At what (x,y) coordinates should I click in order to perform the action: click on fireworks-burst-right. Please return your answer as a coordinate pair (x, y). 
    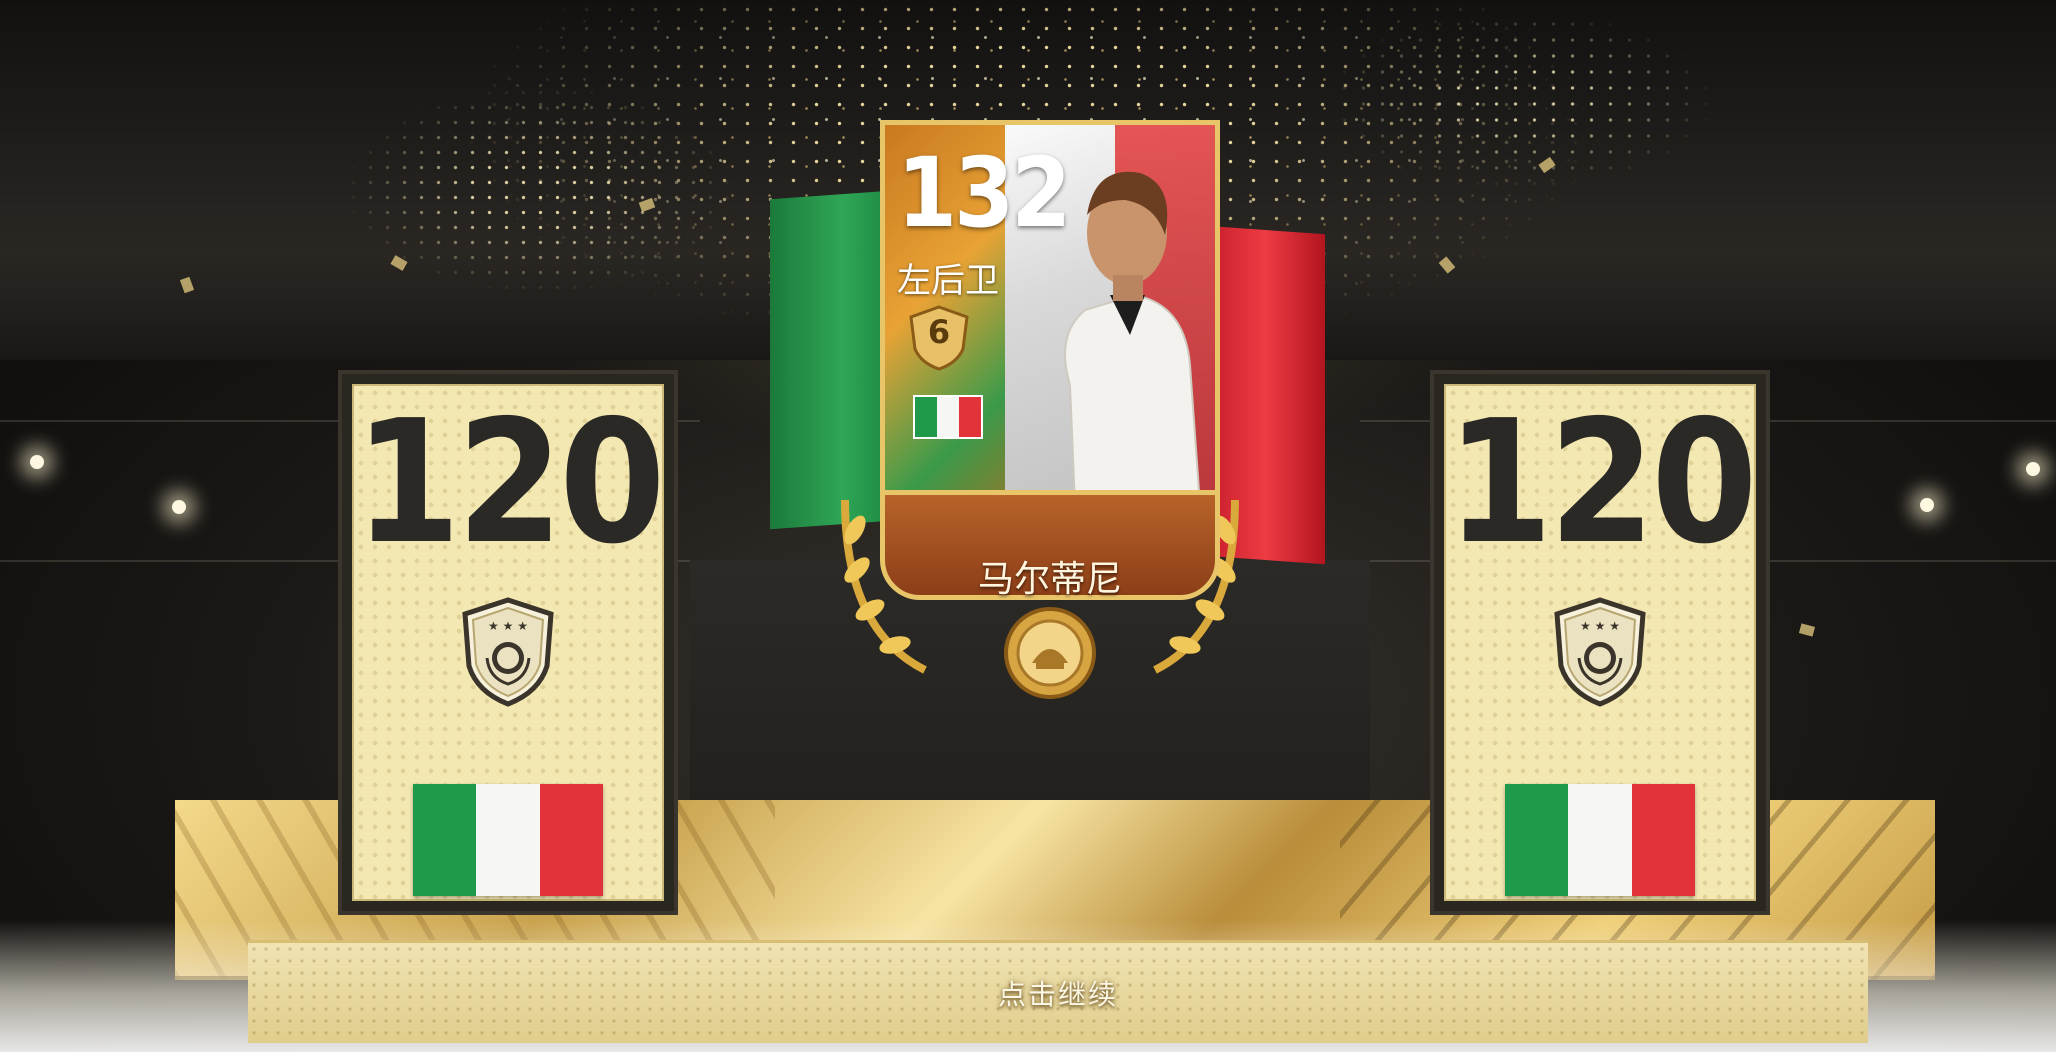
    Looking at the image, I should click on (1520, 130).